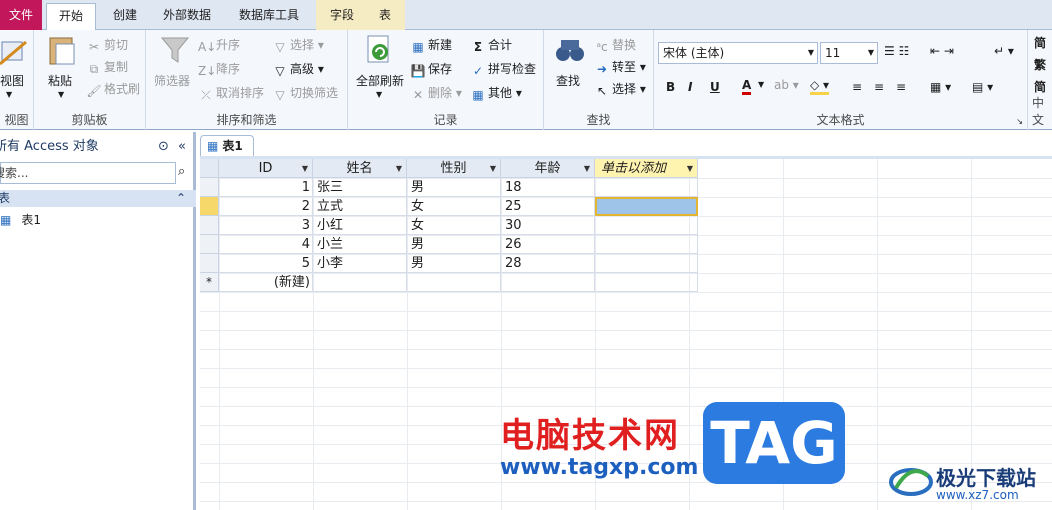 The image size is (1052, 510). Describe the element at coordinates (209, 168) in the screenshot. I see `select-all-corner` at that location.